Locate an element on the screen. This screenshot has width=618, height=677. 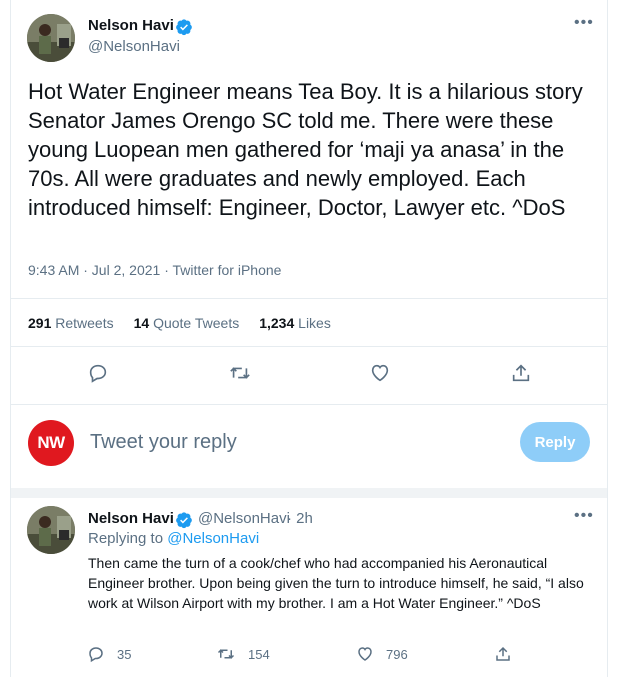
reply-author-handle: @NelsonHavi is located at coordinates (244, 518).